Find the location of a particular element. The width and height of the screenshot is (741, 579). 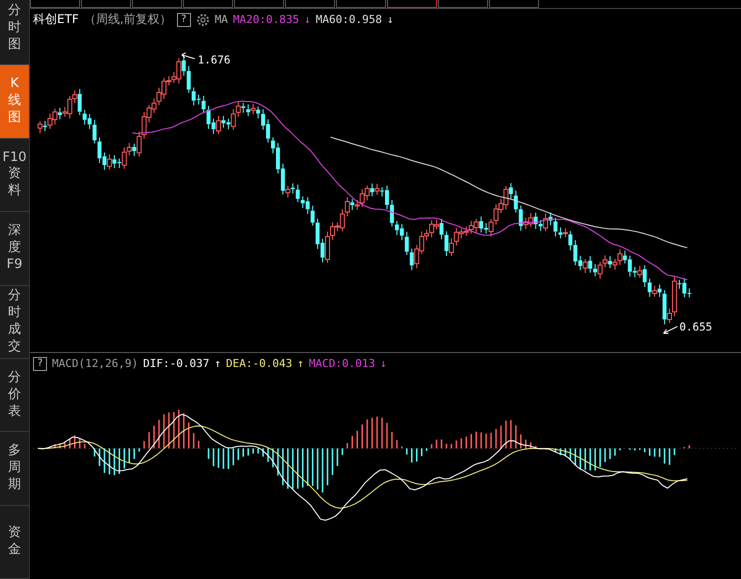

indicator-value: MACD:0.013 is located at coordinates (342, 363).